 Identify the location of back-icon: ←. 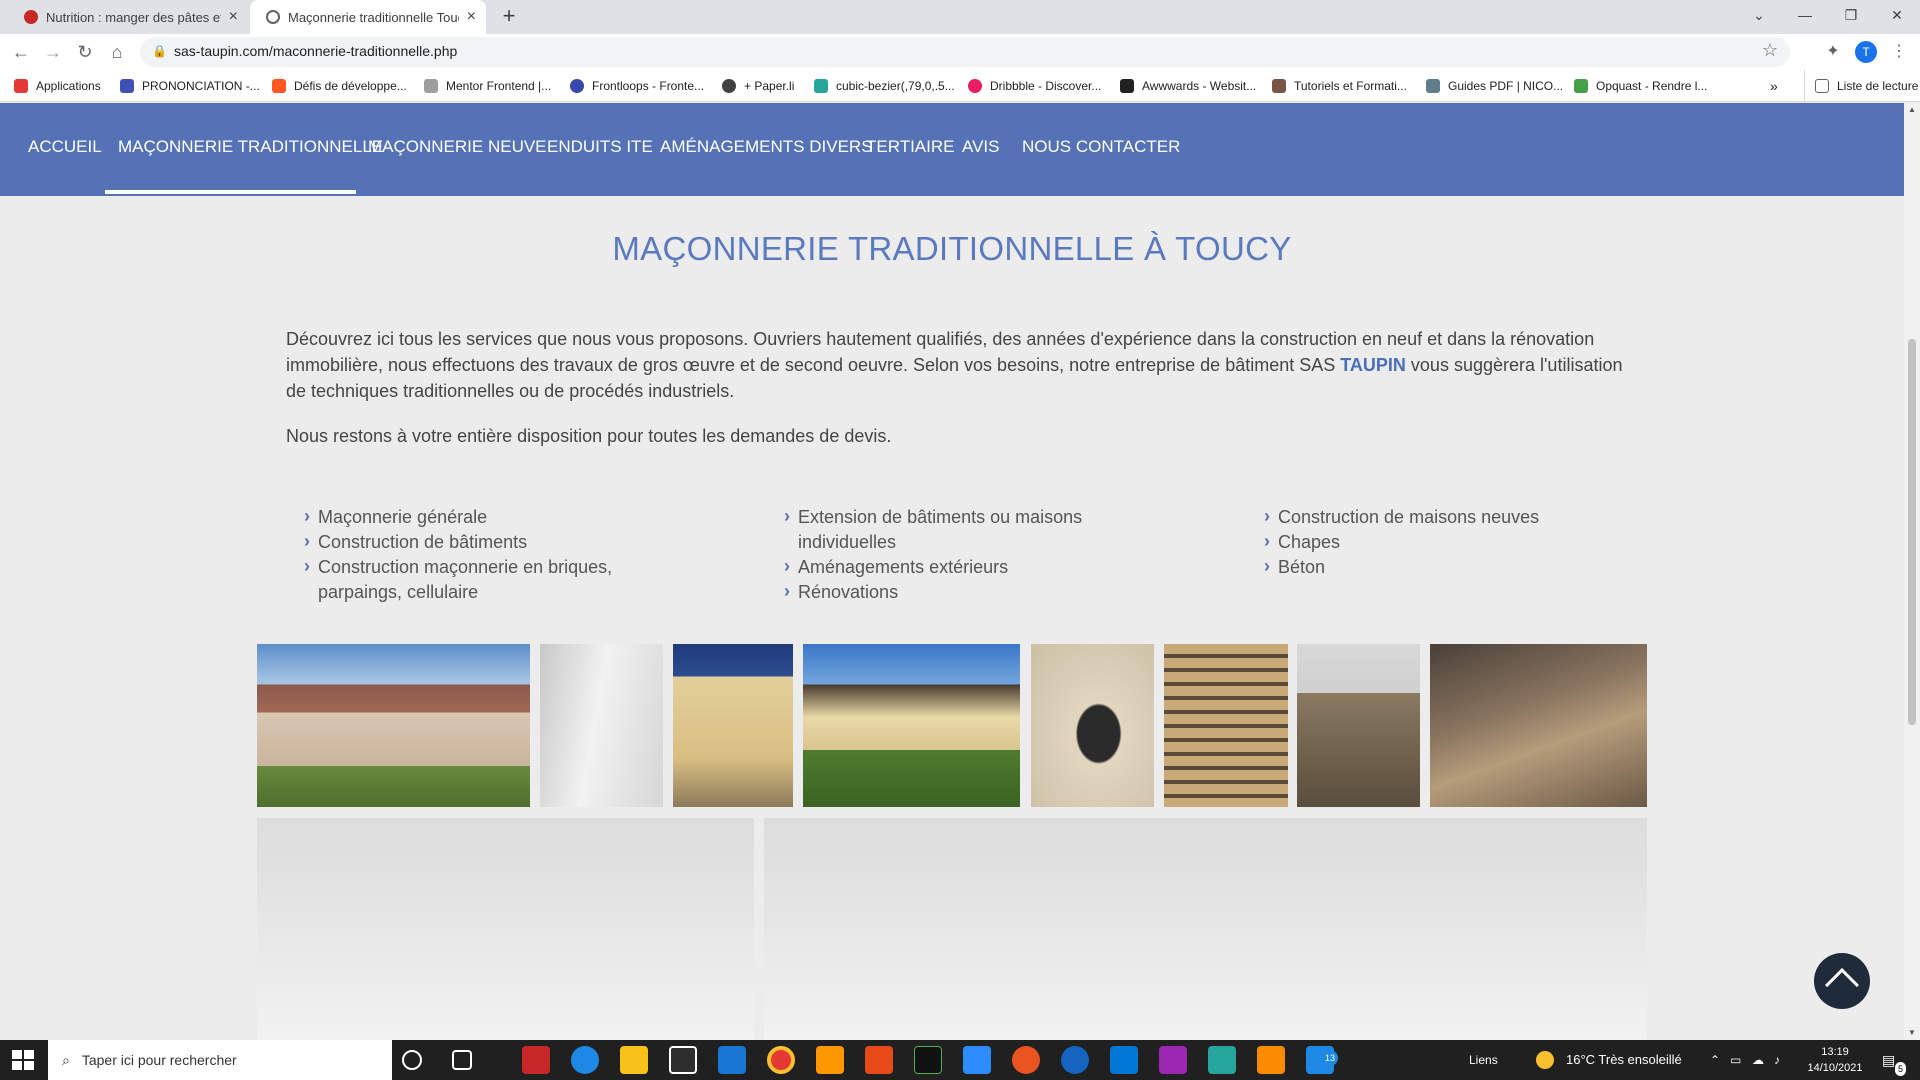
(21, 52).